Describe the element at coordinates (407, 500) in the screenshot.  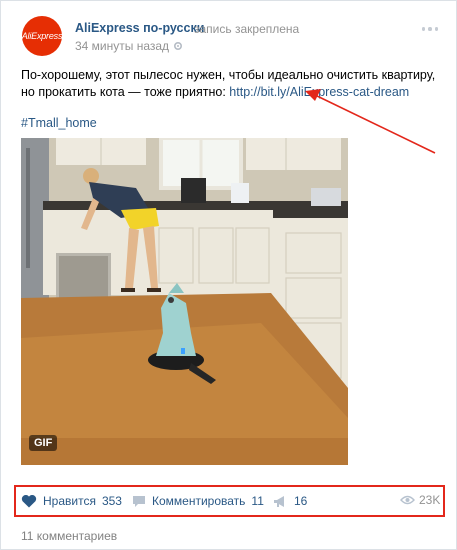
I see `eye-icon` at that location.